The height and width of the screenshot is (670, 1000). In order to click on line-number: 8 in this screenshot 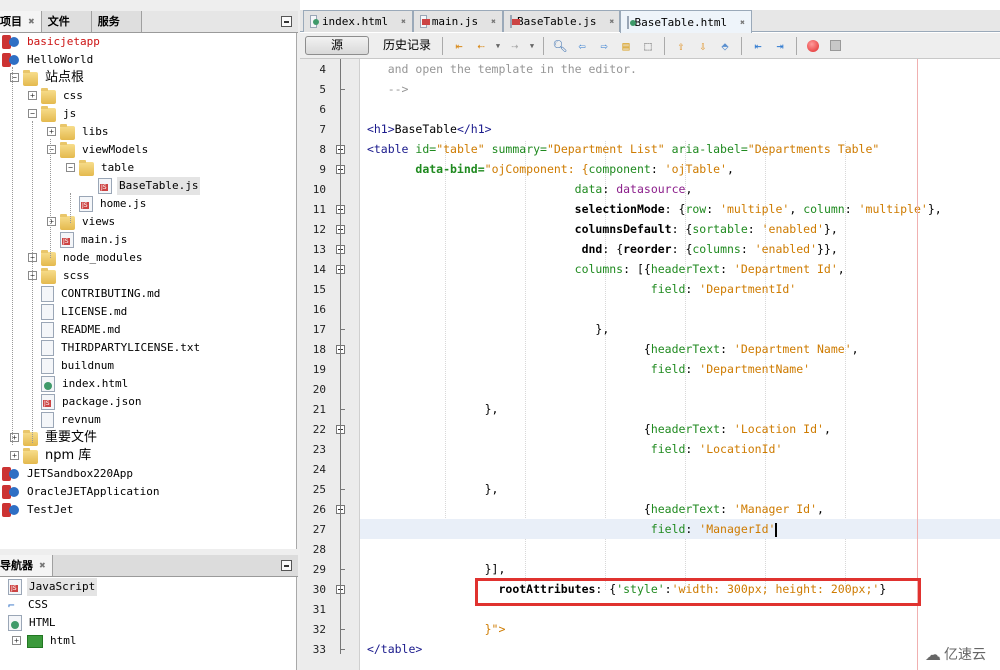, I will do `click(322, 149)`.